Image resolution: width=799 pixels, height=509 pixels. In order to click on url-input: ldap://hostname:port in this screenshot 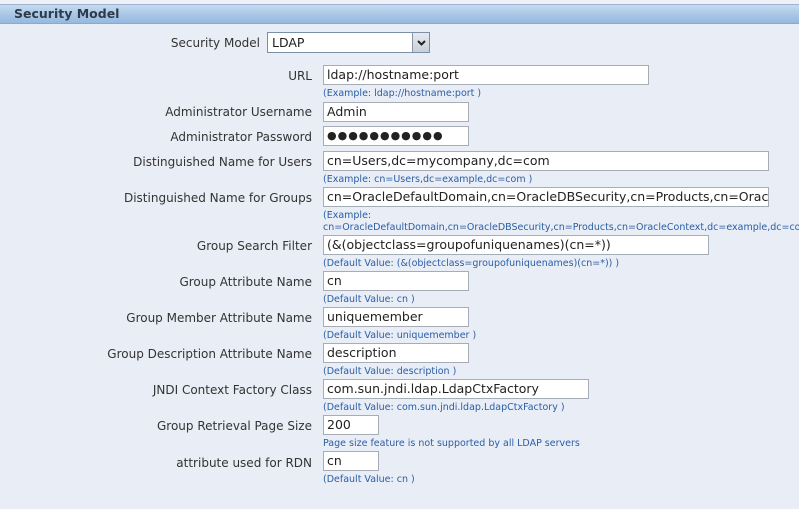, I will do `click(486, 75)`.